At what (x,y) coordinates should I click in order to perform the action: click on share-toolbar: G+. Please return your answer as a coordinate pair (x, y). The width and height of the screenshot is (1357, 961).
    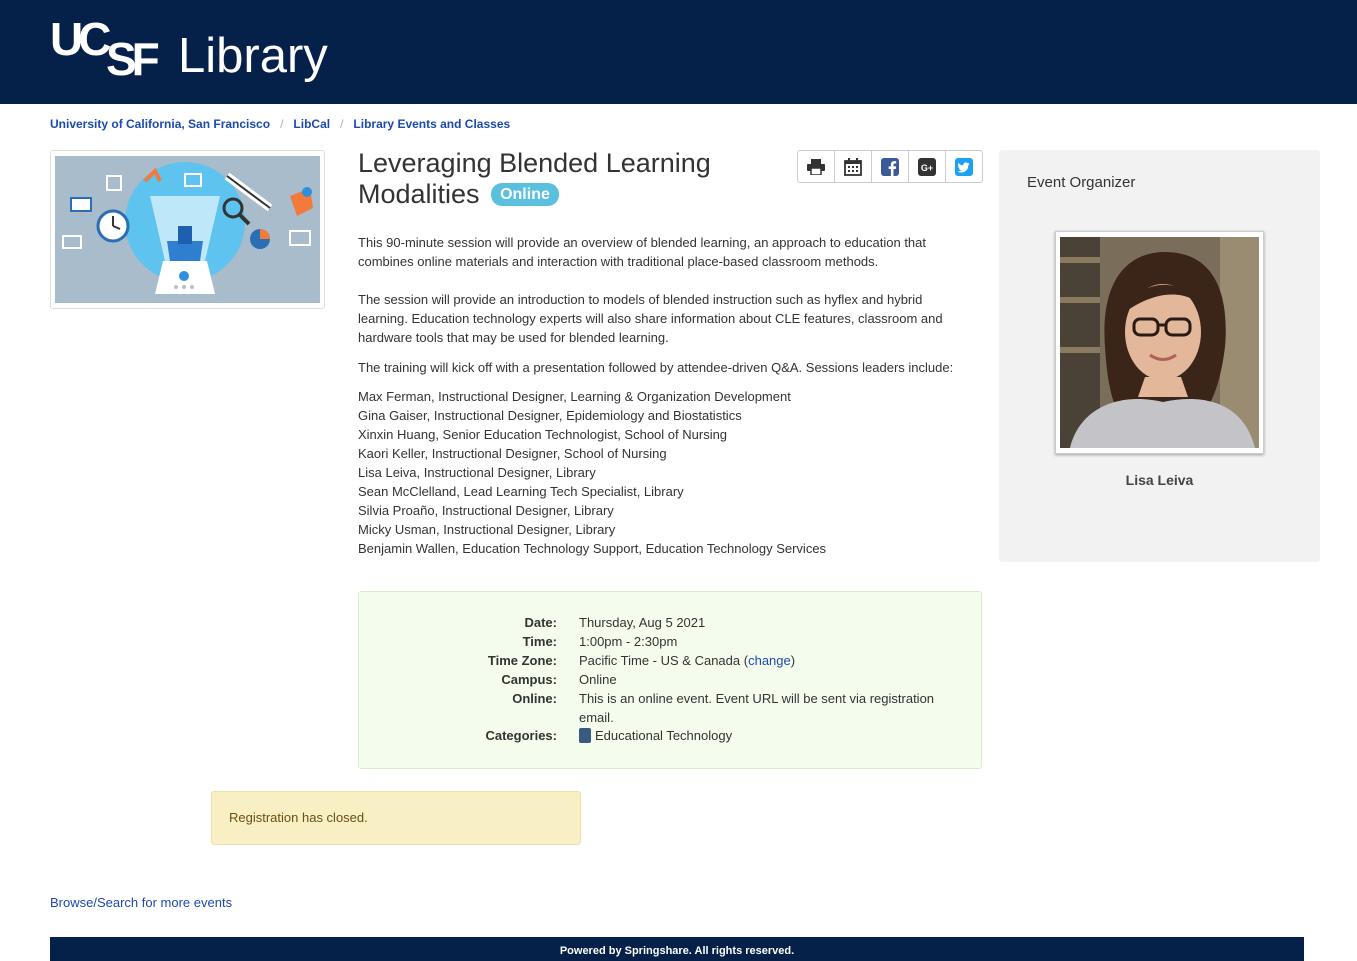
    Looking at the image, I should click on (890, 166).